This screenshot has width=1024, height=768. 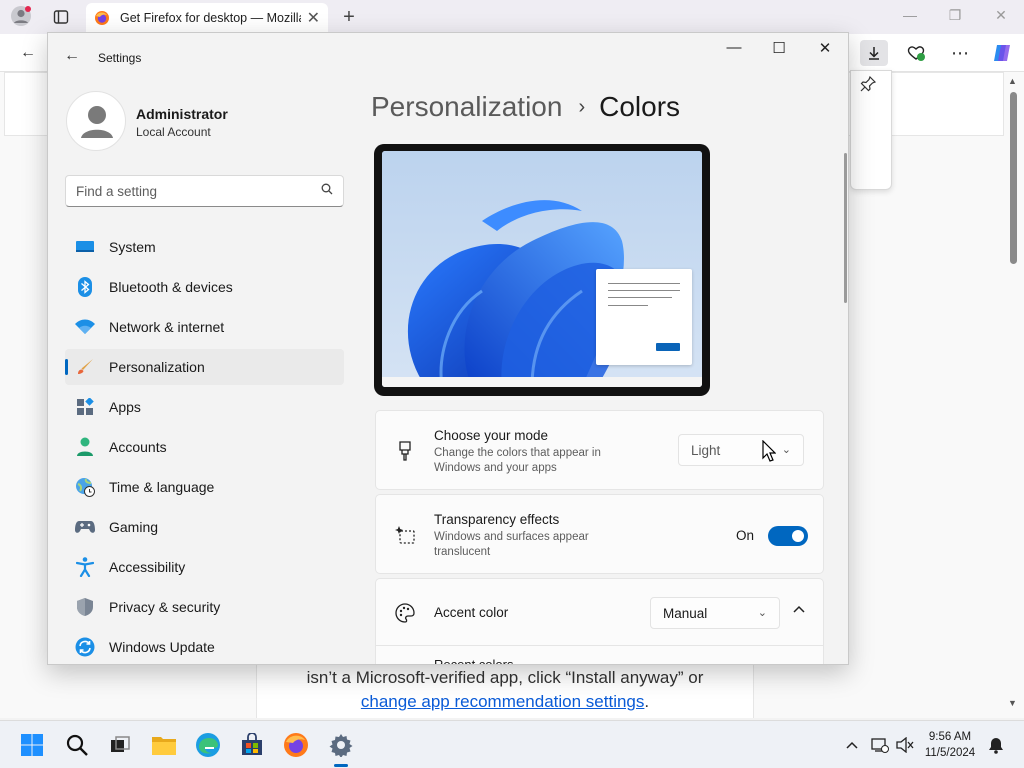 What do you see at coordinates (204, 646) in the screenshot?
I see `sidebar-item-windows-update: Windows Update` at bounding box center [204, 646].